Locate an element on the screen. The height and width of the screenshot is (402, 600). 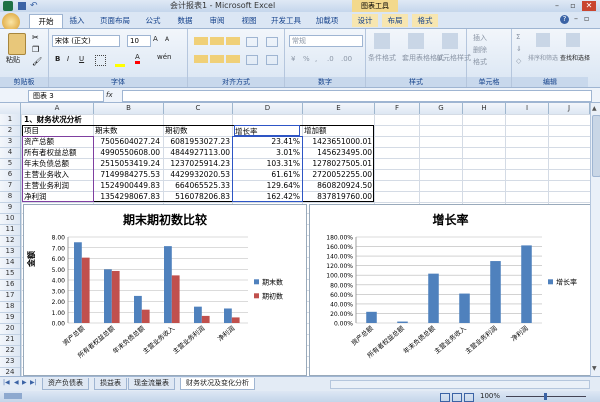
cell-styles-button: 单元格样式 is located at coordinates (453, 58).